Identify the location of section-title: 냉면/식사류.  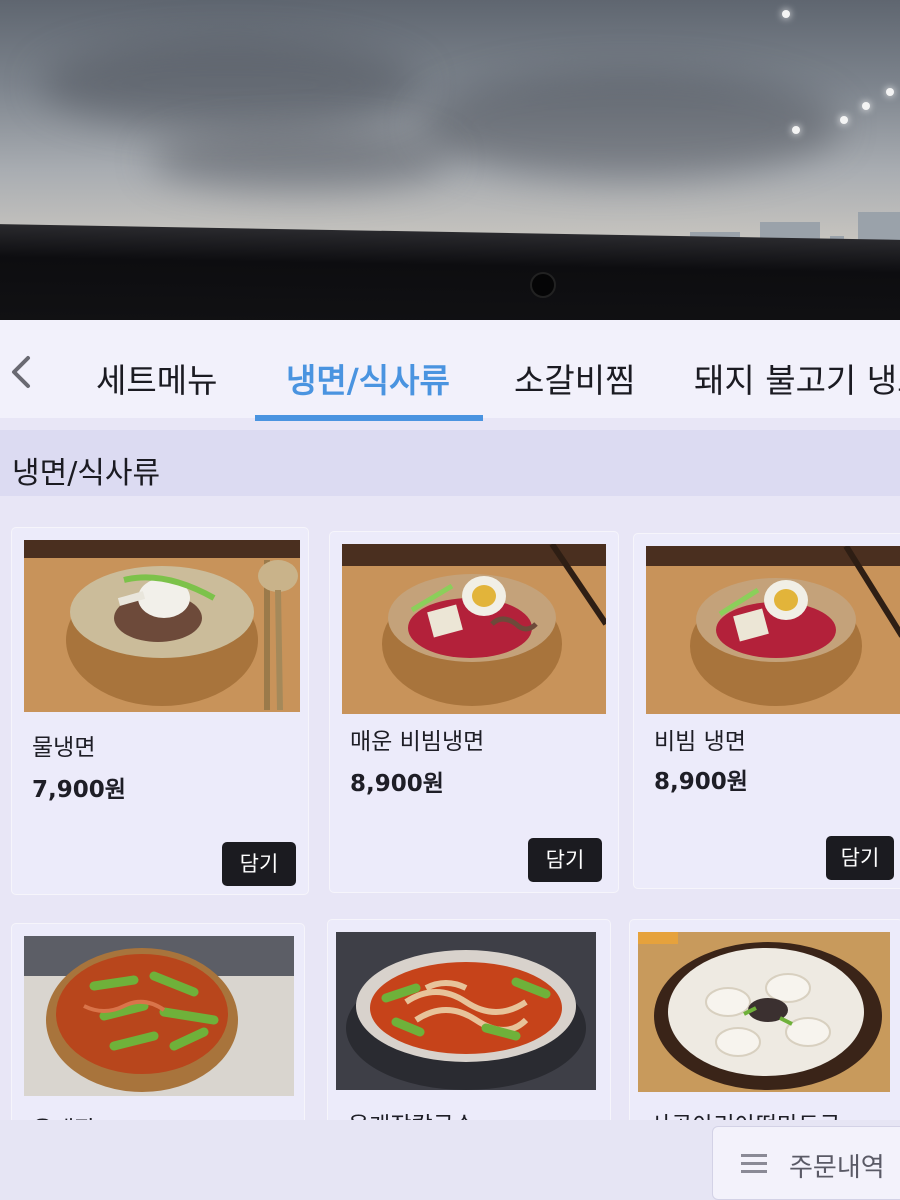
(86, 473).